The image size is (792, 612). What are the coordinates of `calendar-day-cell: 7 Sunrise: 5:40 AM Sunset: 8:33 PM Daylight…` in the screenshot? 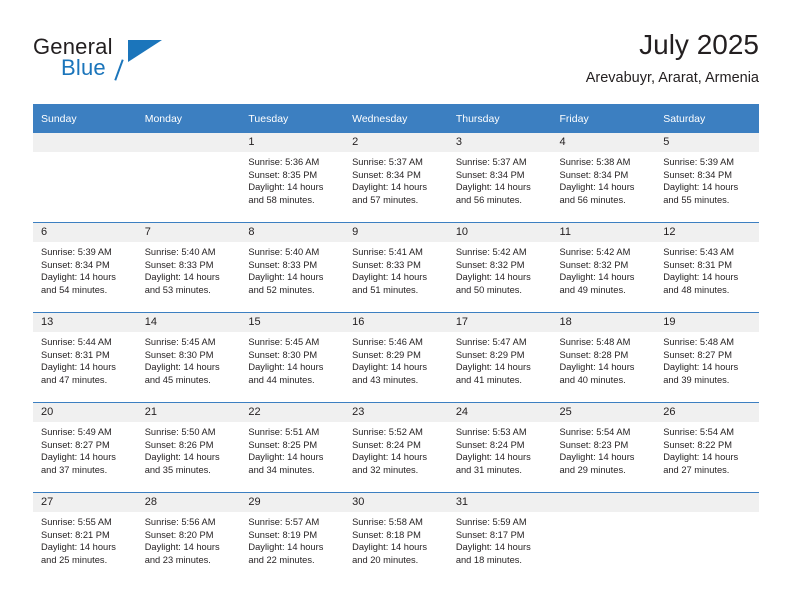 It's located at (188, 267).